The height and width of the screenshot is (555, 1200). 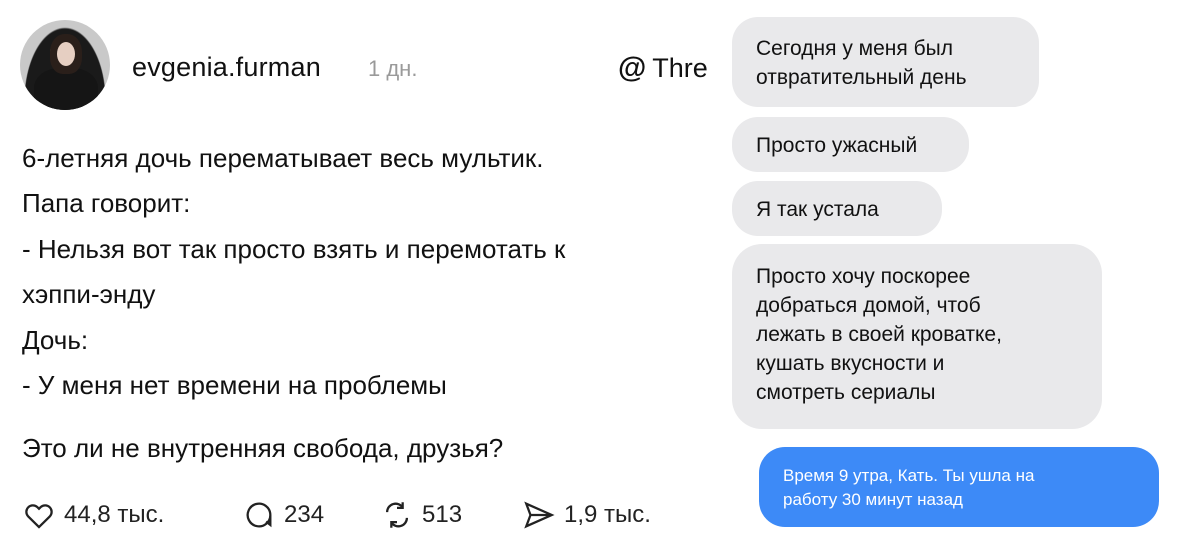 I want to click on post-line-7: Это ли не внутренняя свобода, друзья?, so click(x=263, y=448).